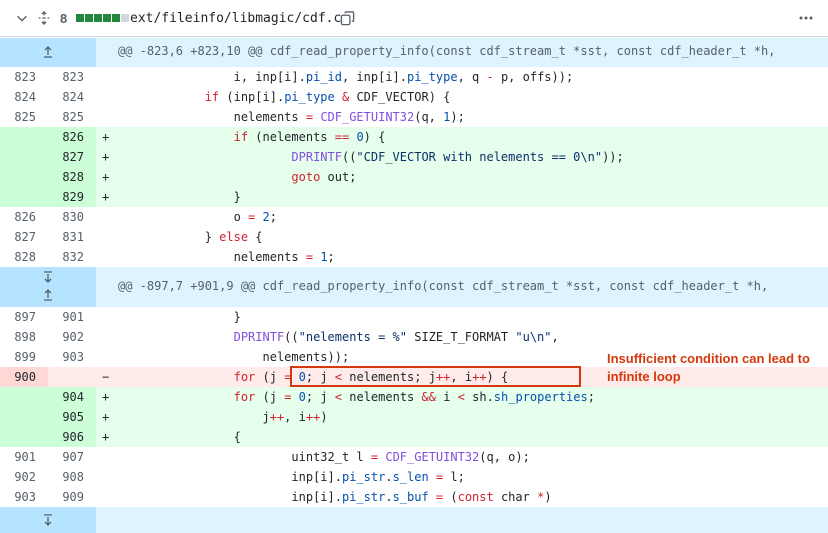  Describe the element at coordinates (309, 137) in the screenshot. I see `code-text: if (nelements == 0) {` at that location.